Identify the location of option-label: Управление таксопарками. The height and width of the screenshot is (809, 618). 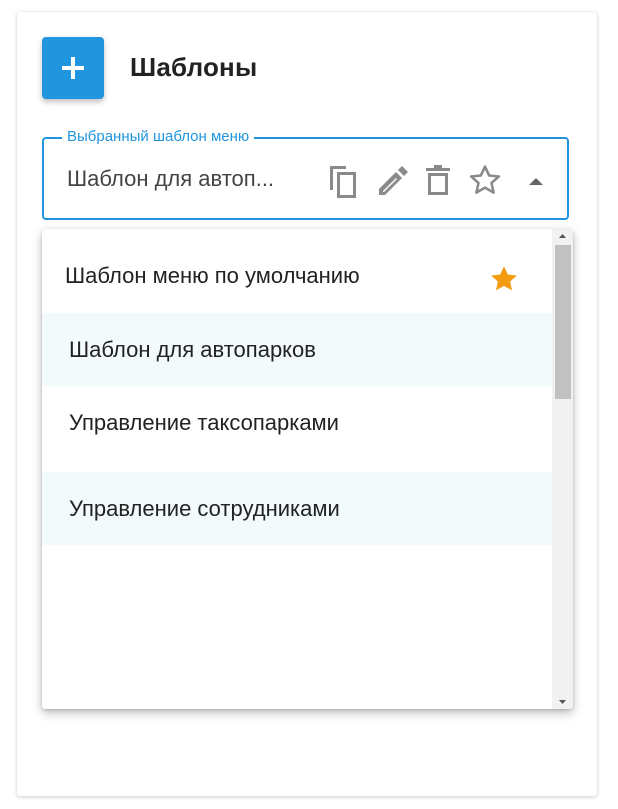
(204, 422).